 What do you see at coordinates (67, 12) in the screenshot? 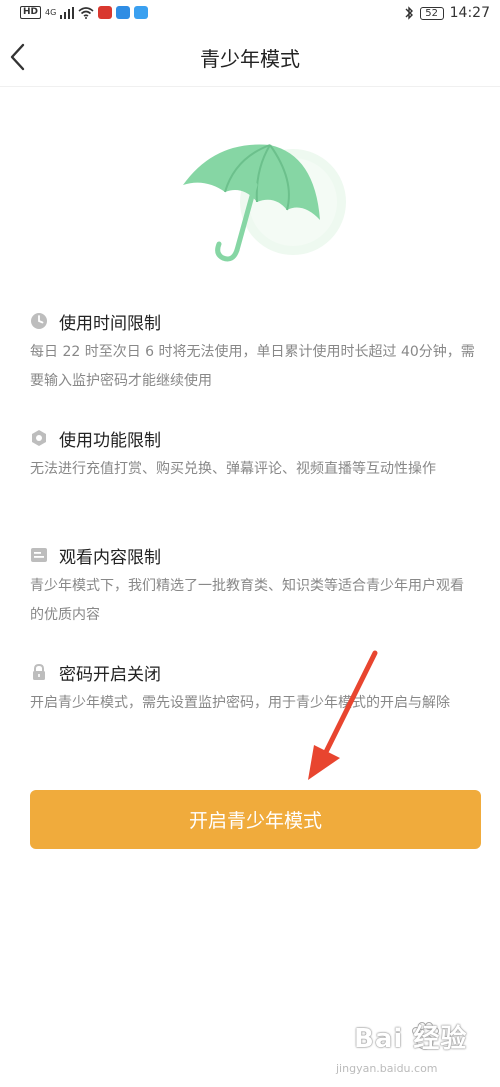
I see `signal-icon` at bounding box center [67, 12].